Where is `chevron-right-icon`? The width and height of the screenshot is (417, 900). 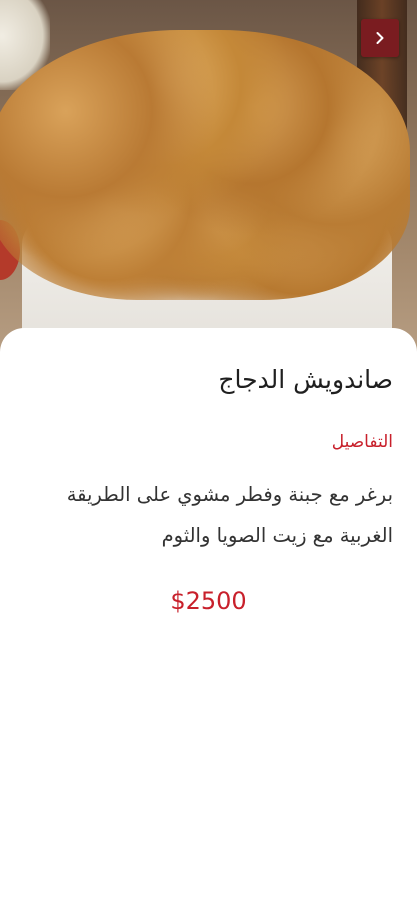
chevron-right-icon is located at coordinates (380, 38).